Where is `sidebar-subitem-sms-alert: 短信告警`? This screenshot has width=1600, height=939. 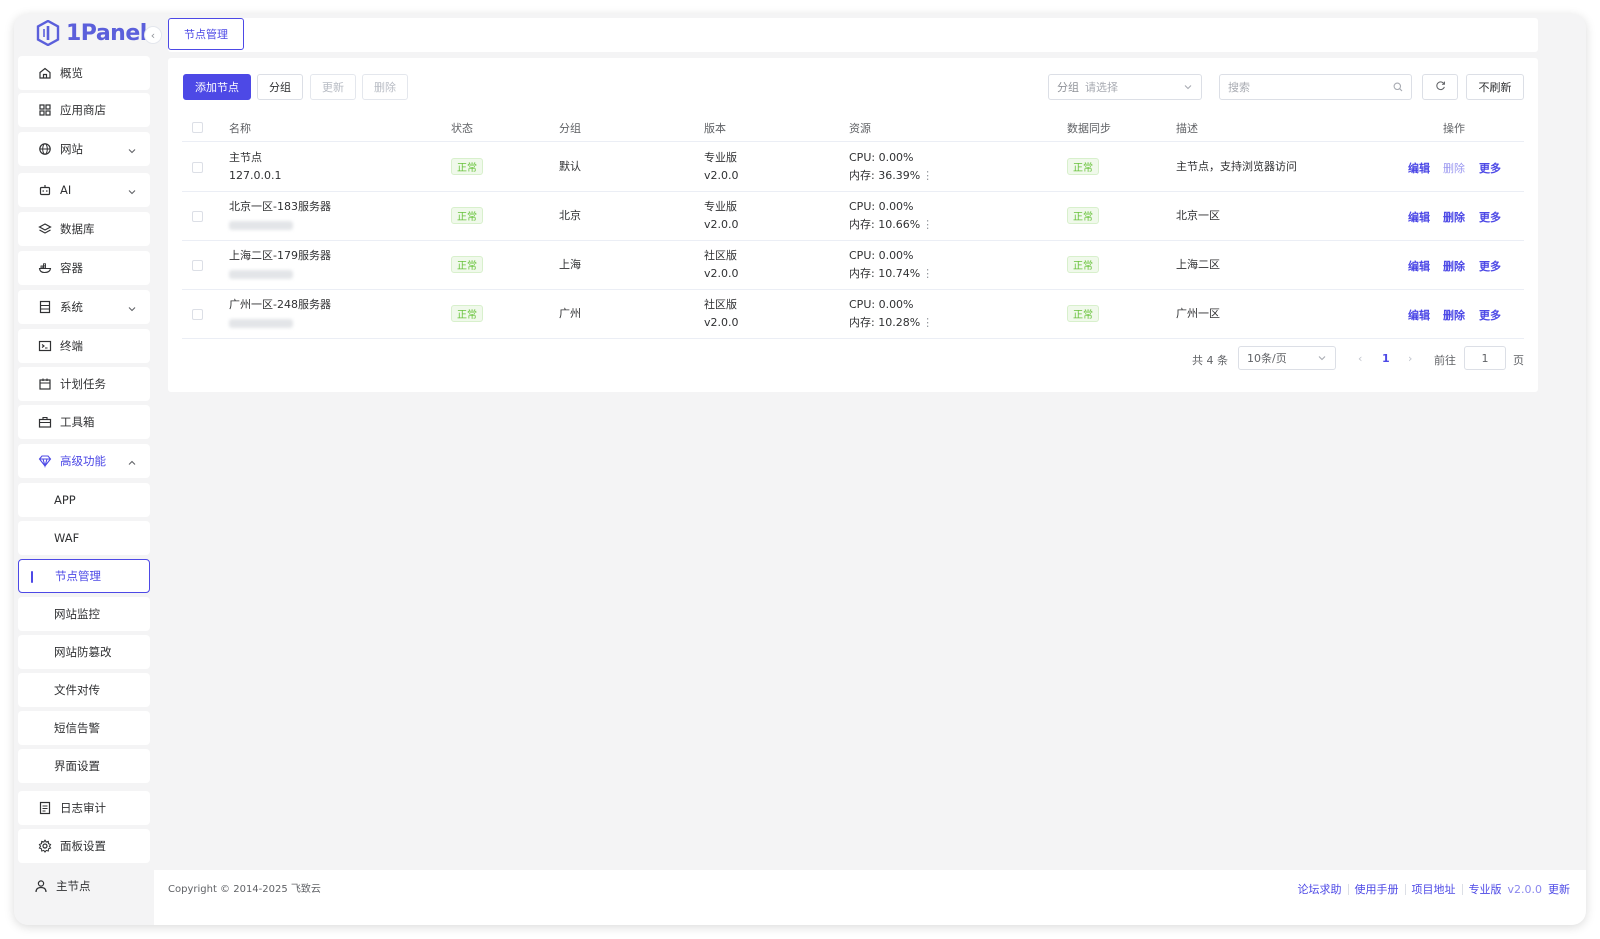
sidebar-subitem-sms-alert: 短信告警 is located at coordinates (84, 728).